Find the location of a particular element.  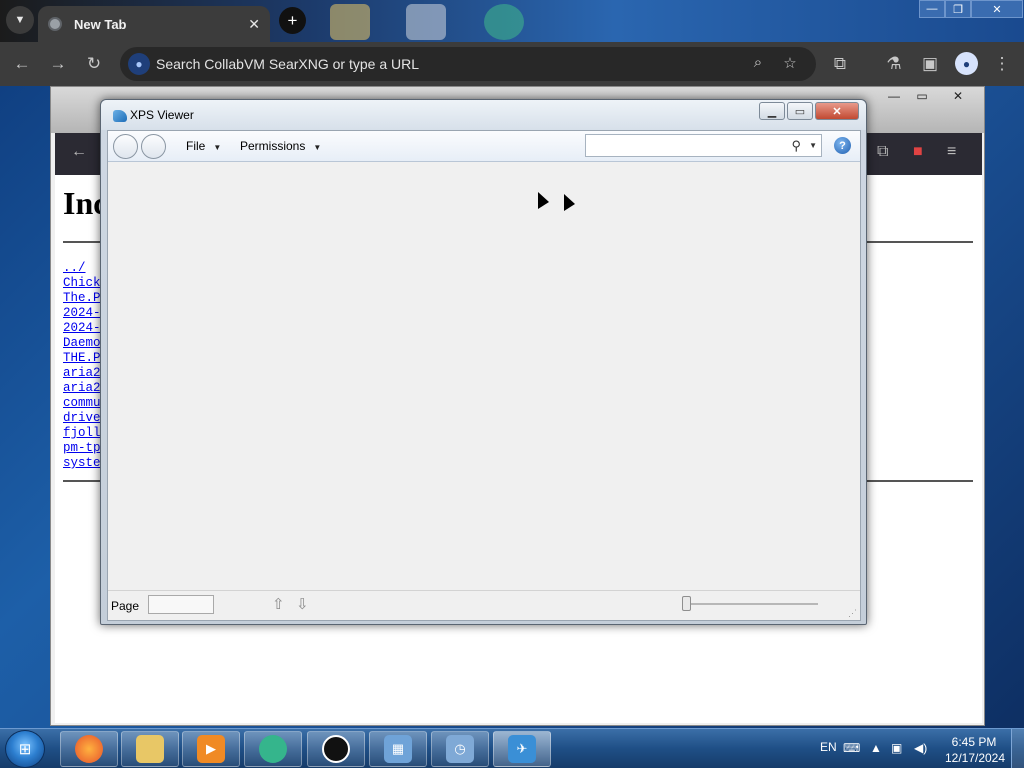

taskbar-app-scheduler: ◷ is located at coordinates (460, 749).